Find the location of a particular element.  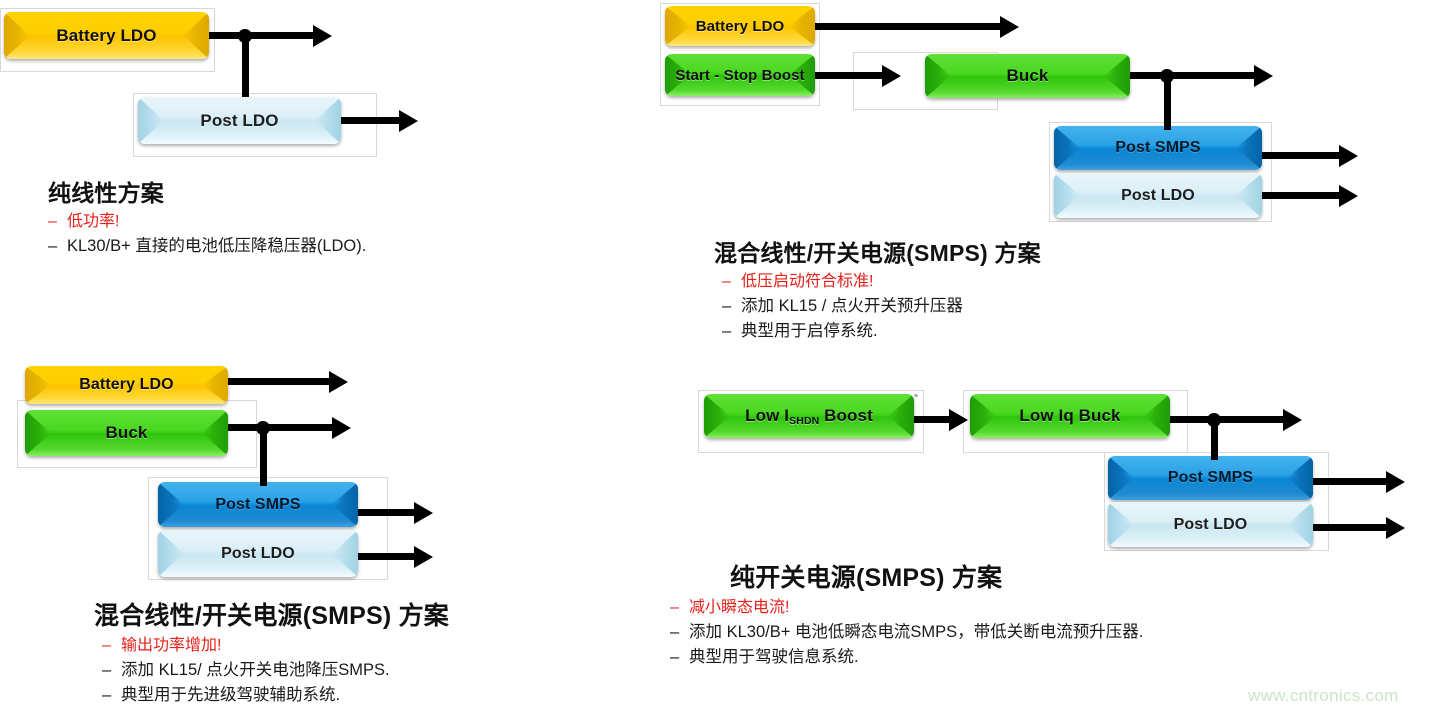

bullet-item: 添加 KL15/ 点火开关电池降压SMPS. is located at coordinates (275, 670).